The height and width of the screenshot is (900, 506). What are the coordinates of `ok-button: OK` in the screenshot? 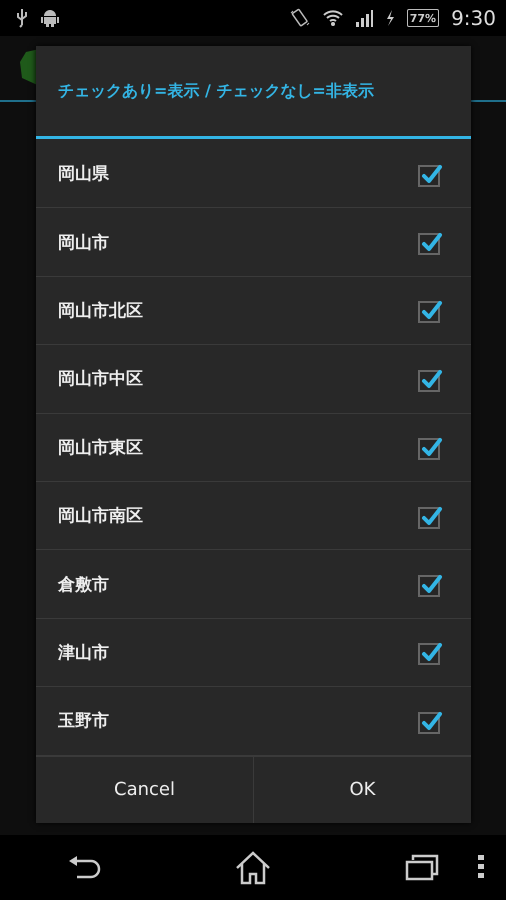 It's located at (362, 789).